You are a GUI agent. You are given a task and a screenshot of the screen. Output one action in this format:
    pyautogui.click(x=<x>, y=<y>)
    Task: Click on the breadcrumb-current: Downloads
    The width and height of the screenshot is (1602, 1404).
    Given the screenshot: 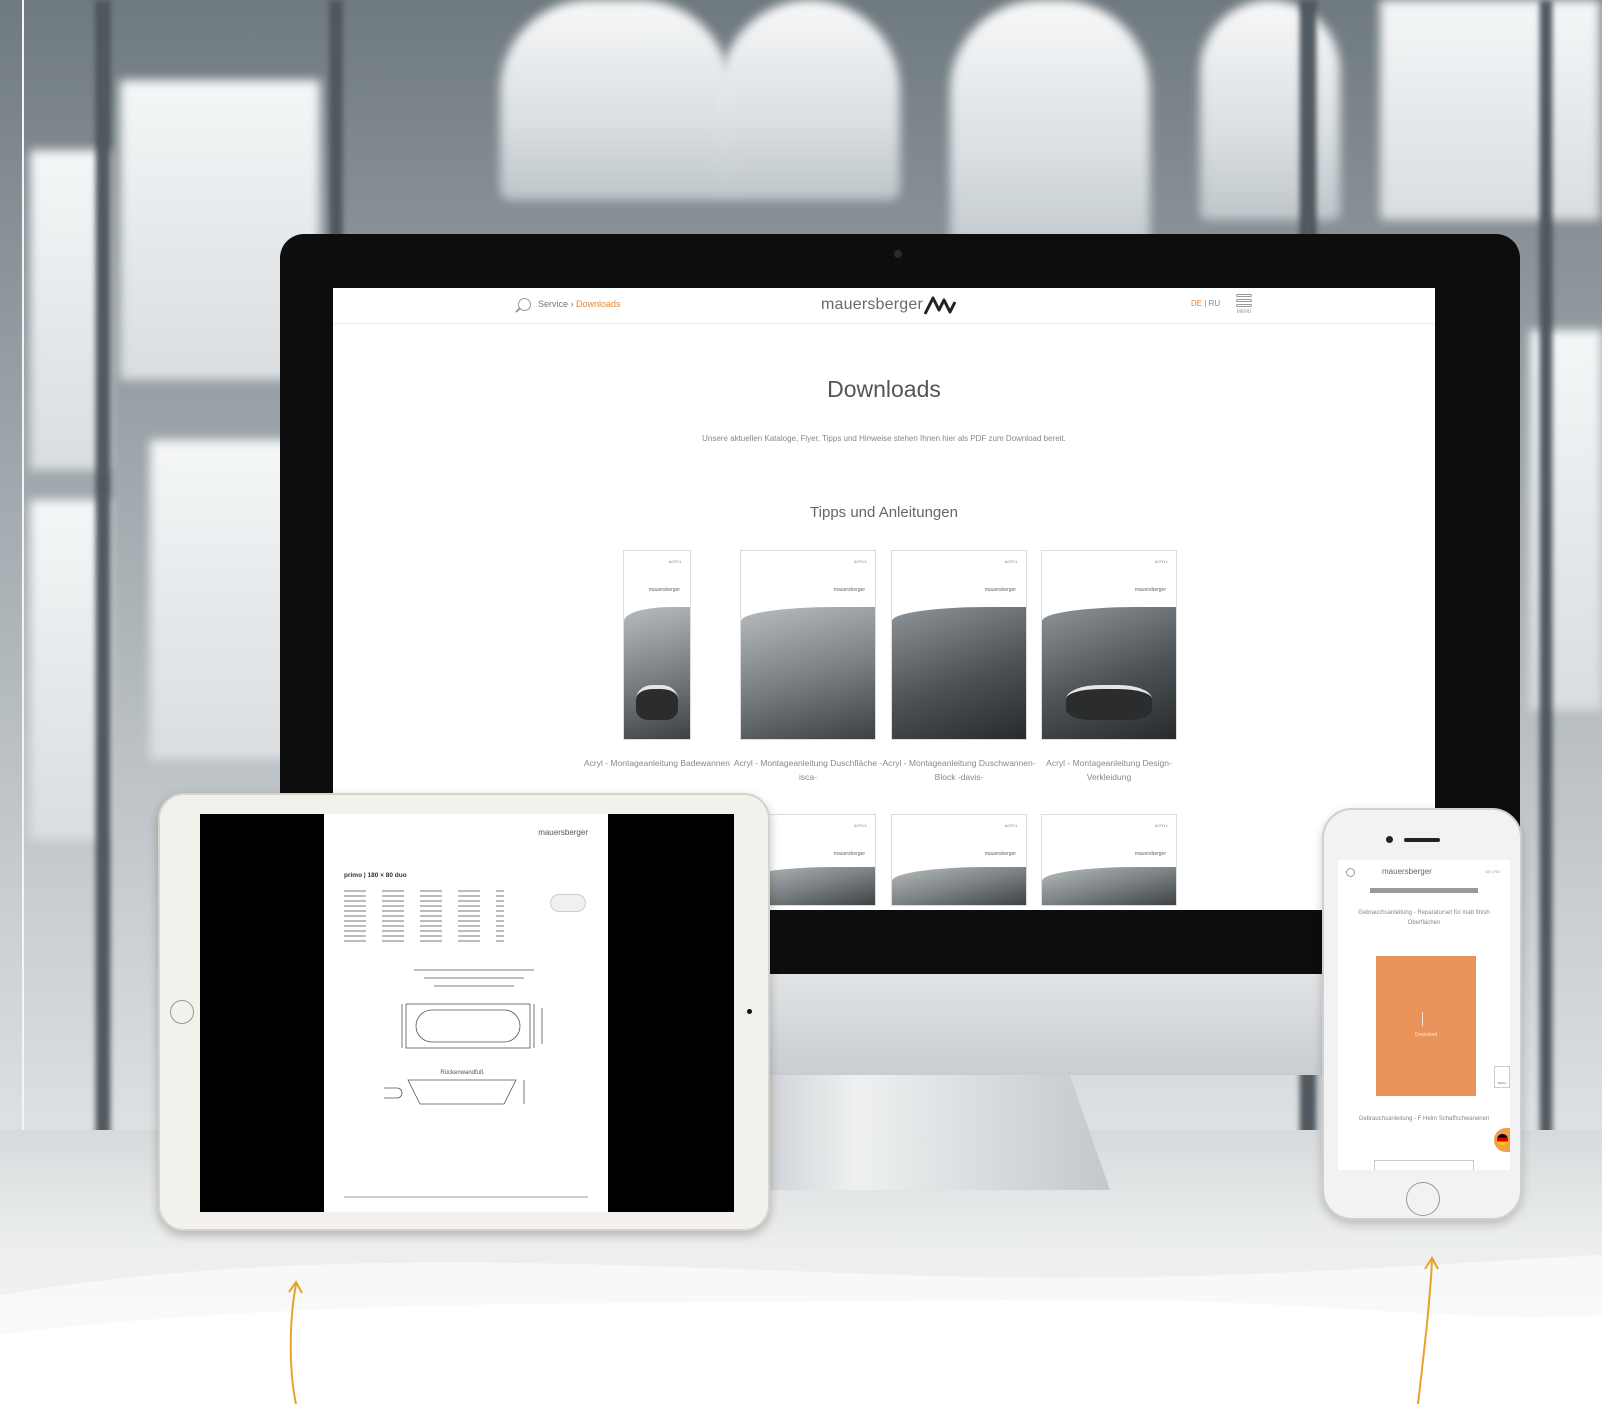 What is the action you would take?
    pyautogui.click(x=598, y=304)
    